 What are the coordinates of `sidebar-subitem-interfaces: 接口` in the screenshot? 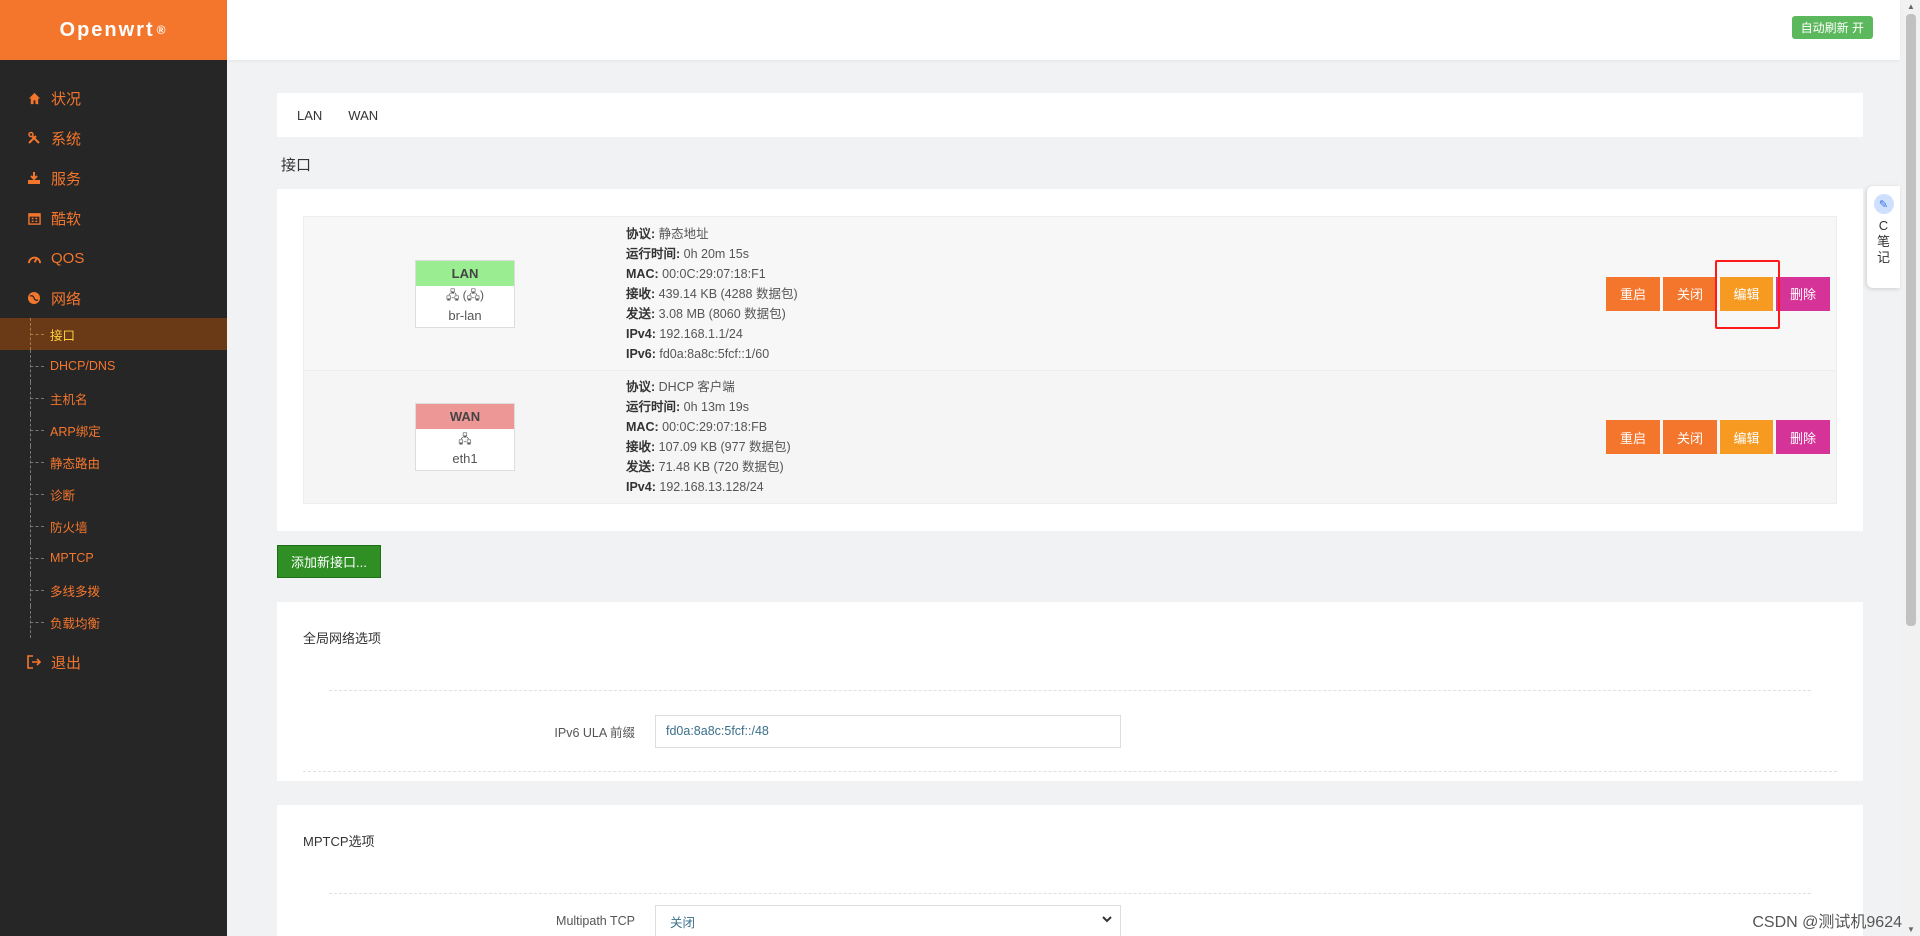 It's located at (113, 334).